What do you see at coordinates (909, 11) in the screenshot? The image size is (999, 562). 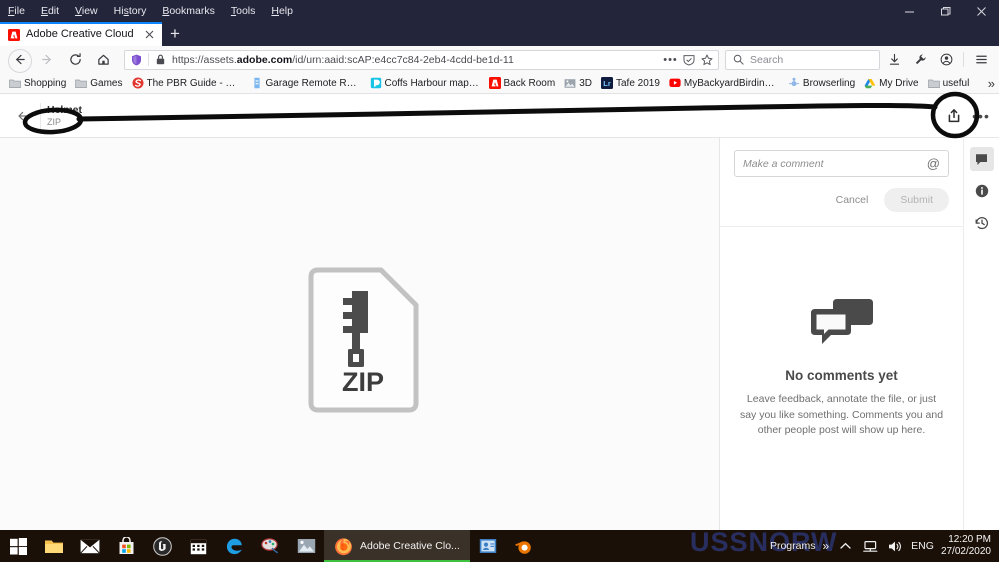 I see `minimize-icon` at bounding box center [909, 11].